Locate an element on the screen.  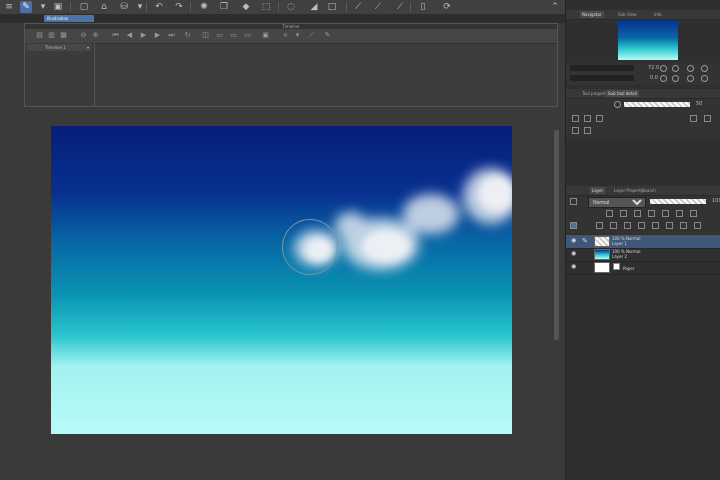
assets-icon: ▣ is located at coordinates (58, 7).